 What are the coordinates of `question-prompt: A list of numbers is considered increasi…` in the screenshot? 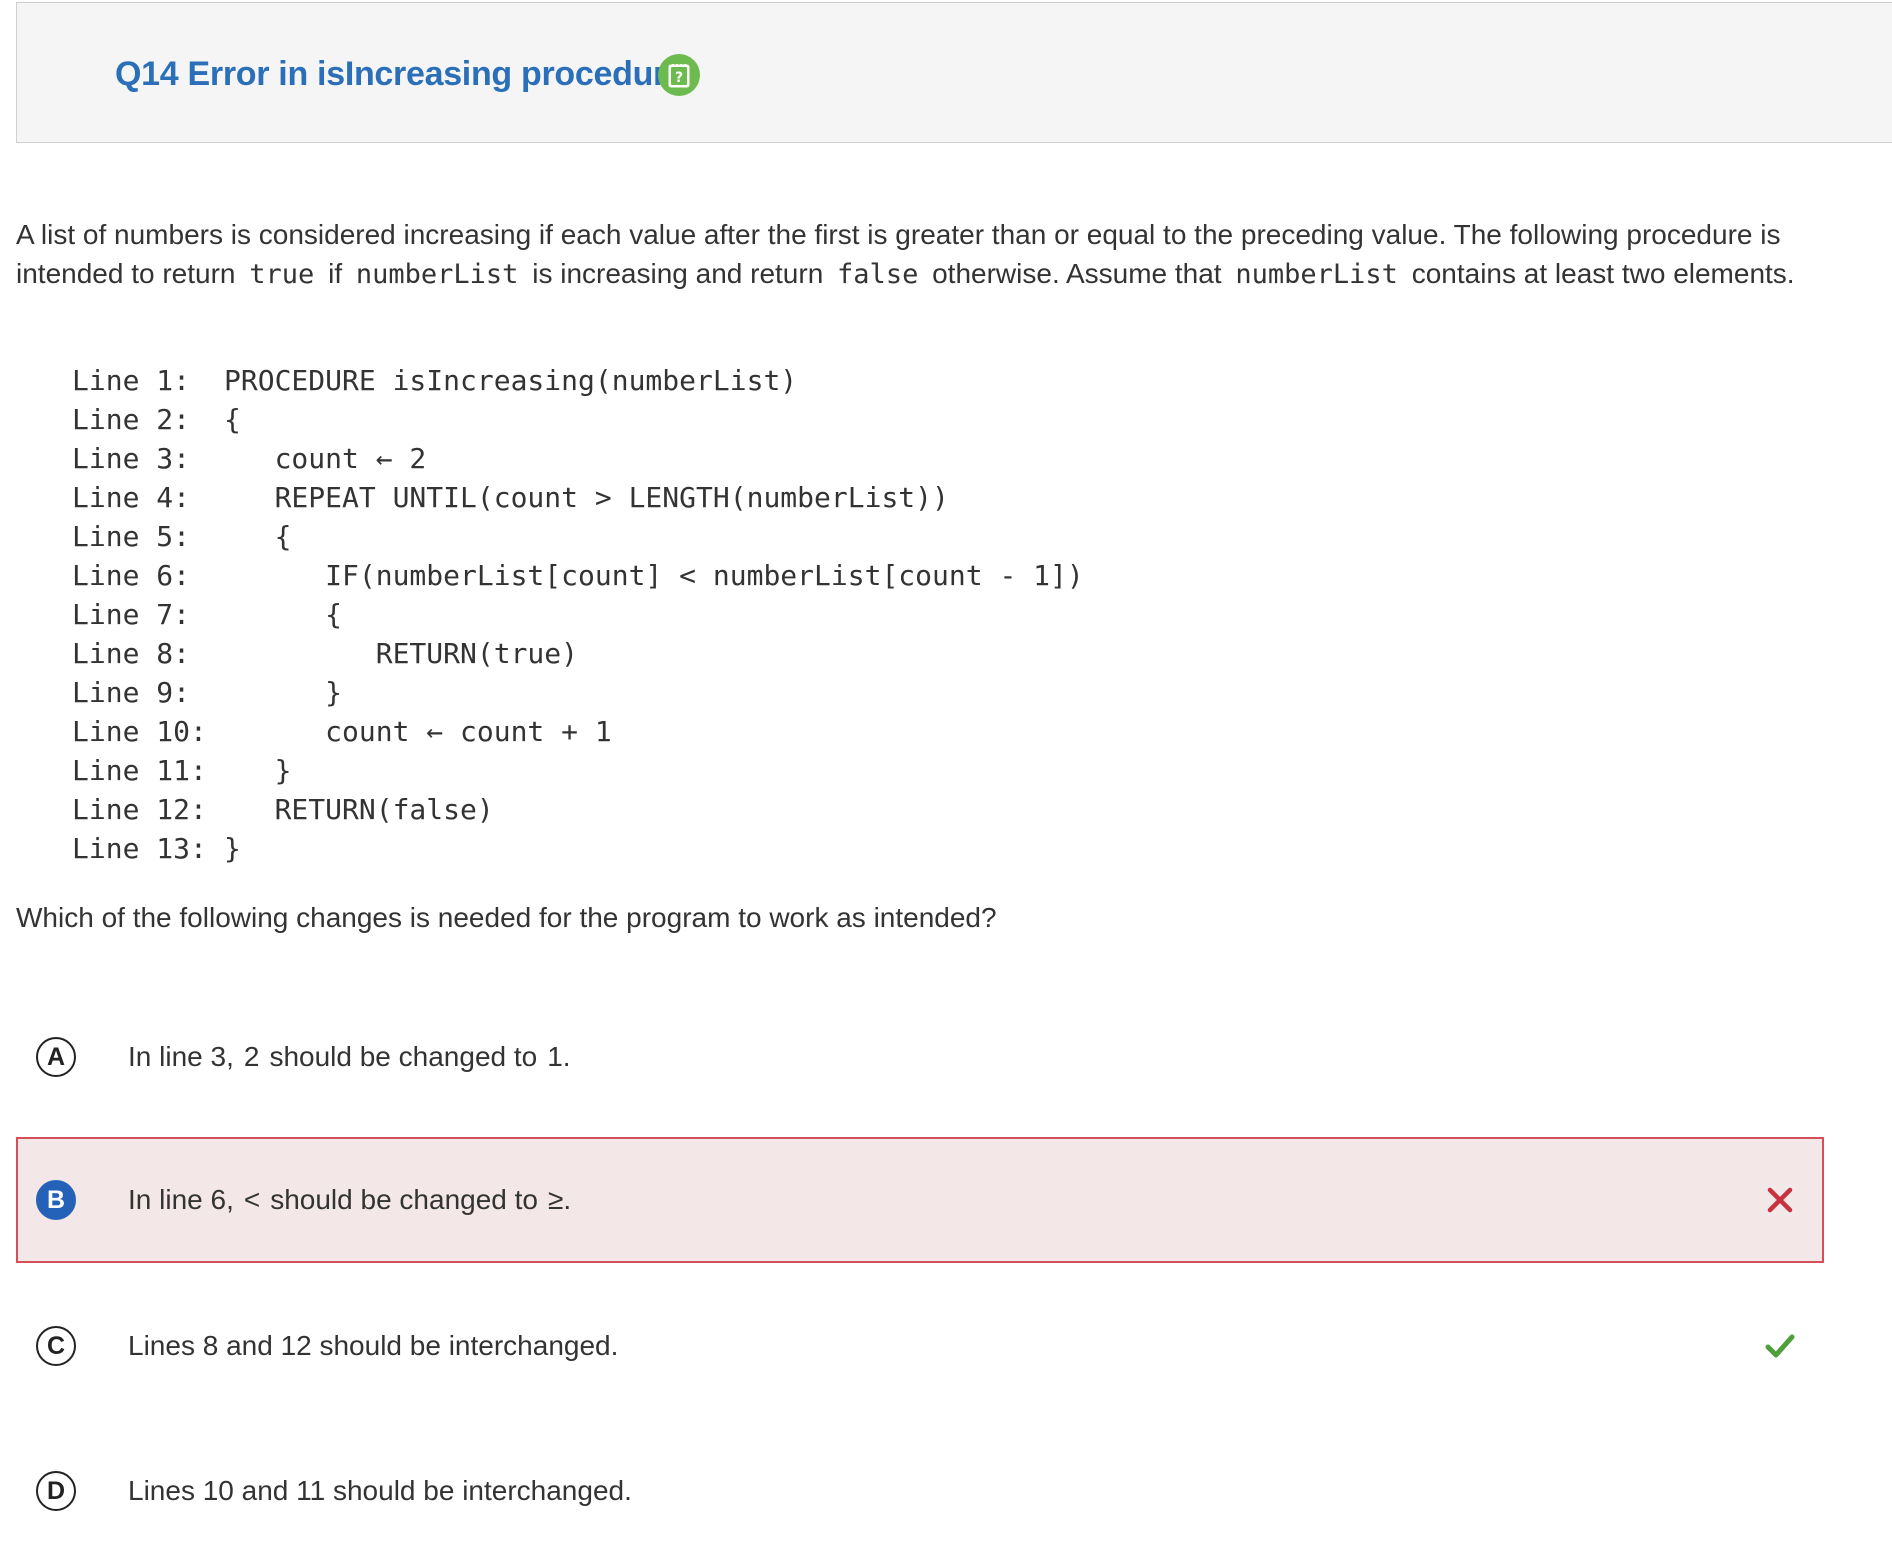 It's located at (905, 254).